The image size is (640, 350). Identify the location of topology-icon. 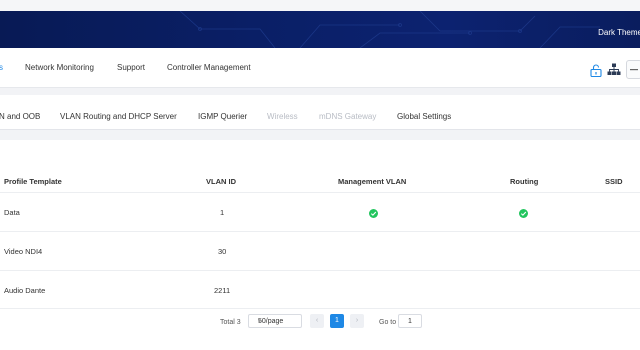
(614, 70).